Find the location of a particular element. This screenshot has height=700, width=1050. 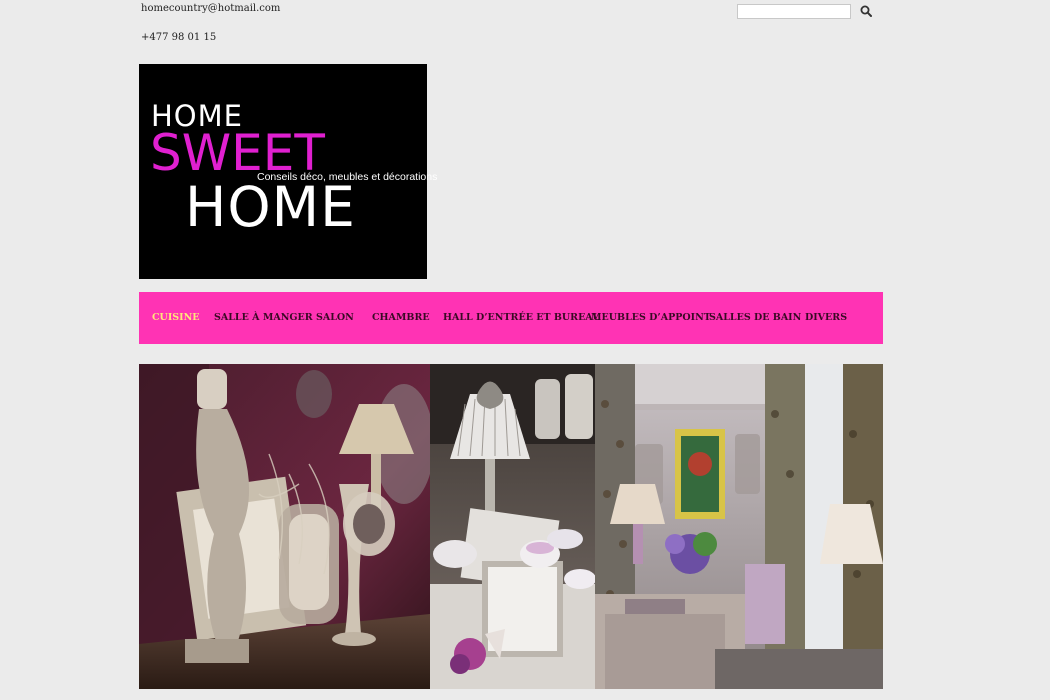

photo-interior-lamp-cups is located at coordinates (512, 526).